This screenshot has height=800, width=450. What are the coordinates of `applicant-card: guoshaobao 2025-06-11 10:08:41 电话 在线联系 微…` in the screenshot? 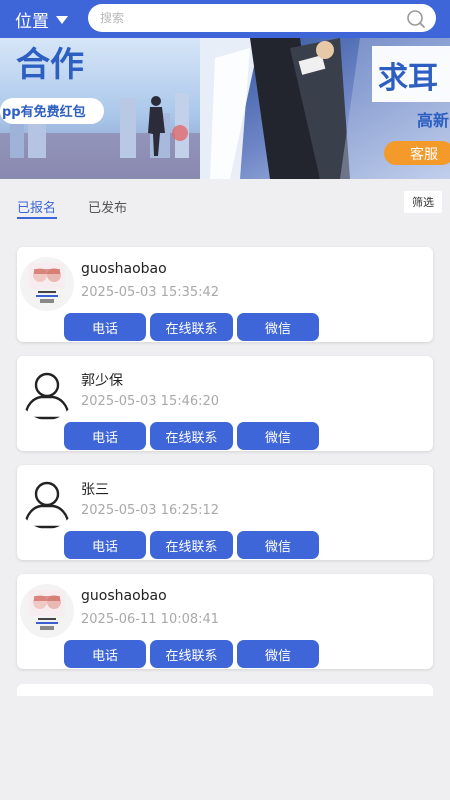 It's located at (225, 621).